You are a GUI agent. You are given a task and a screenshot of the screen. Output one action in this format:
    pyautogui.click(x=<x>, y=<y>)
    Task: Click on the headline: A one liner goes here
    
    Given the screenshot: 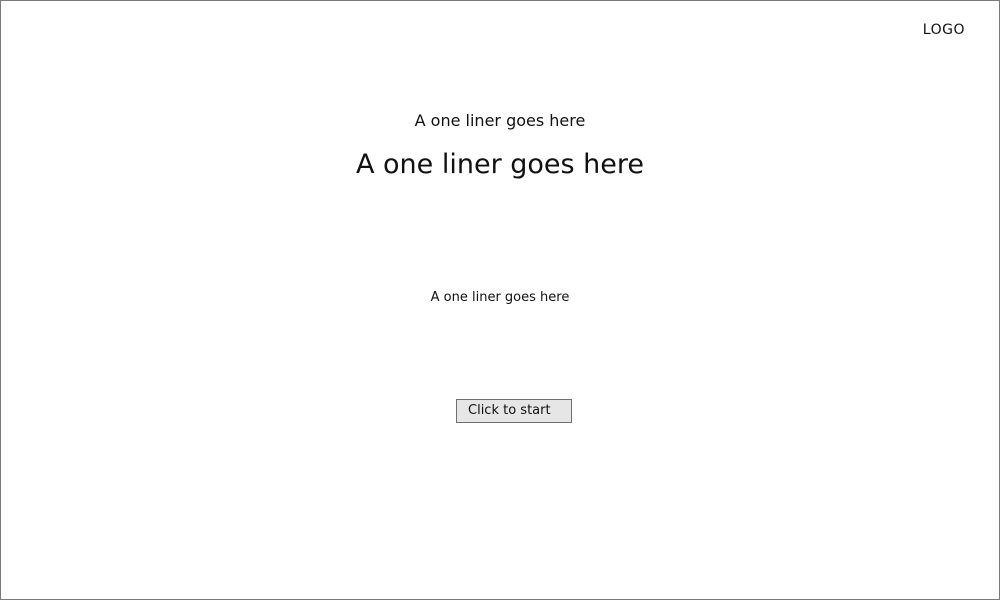 What is the action you would take?
    pyautogui.click(x=500, y=164)
    